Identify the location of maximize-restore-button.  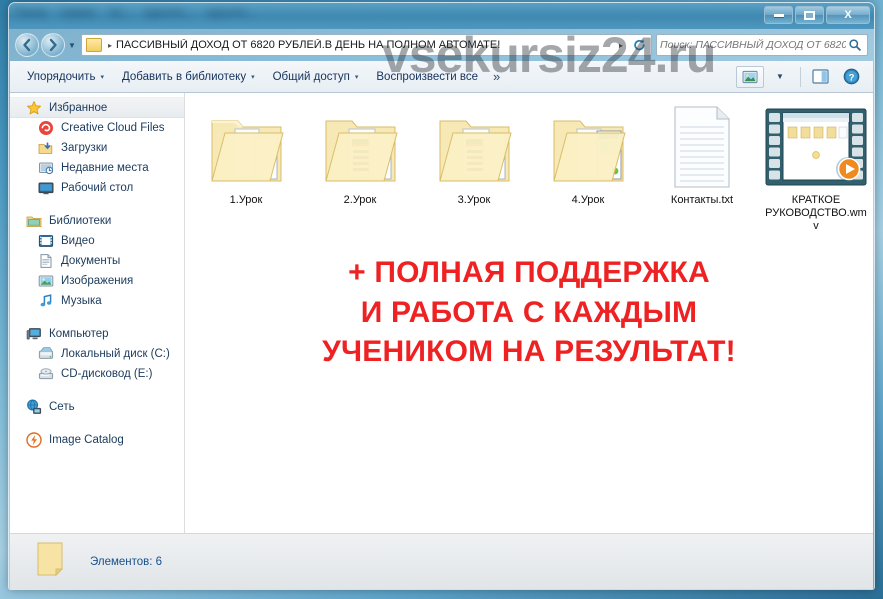
(809, 15).